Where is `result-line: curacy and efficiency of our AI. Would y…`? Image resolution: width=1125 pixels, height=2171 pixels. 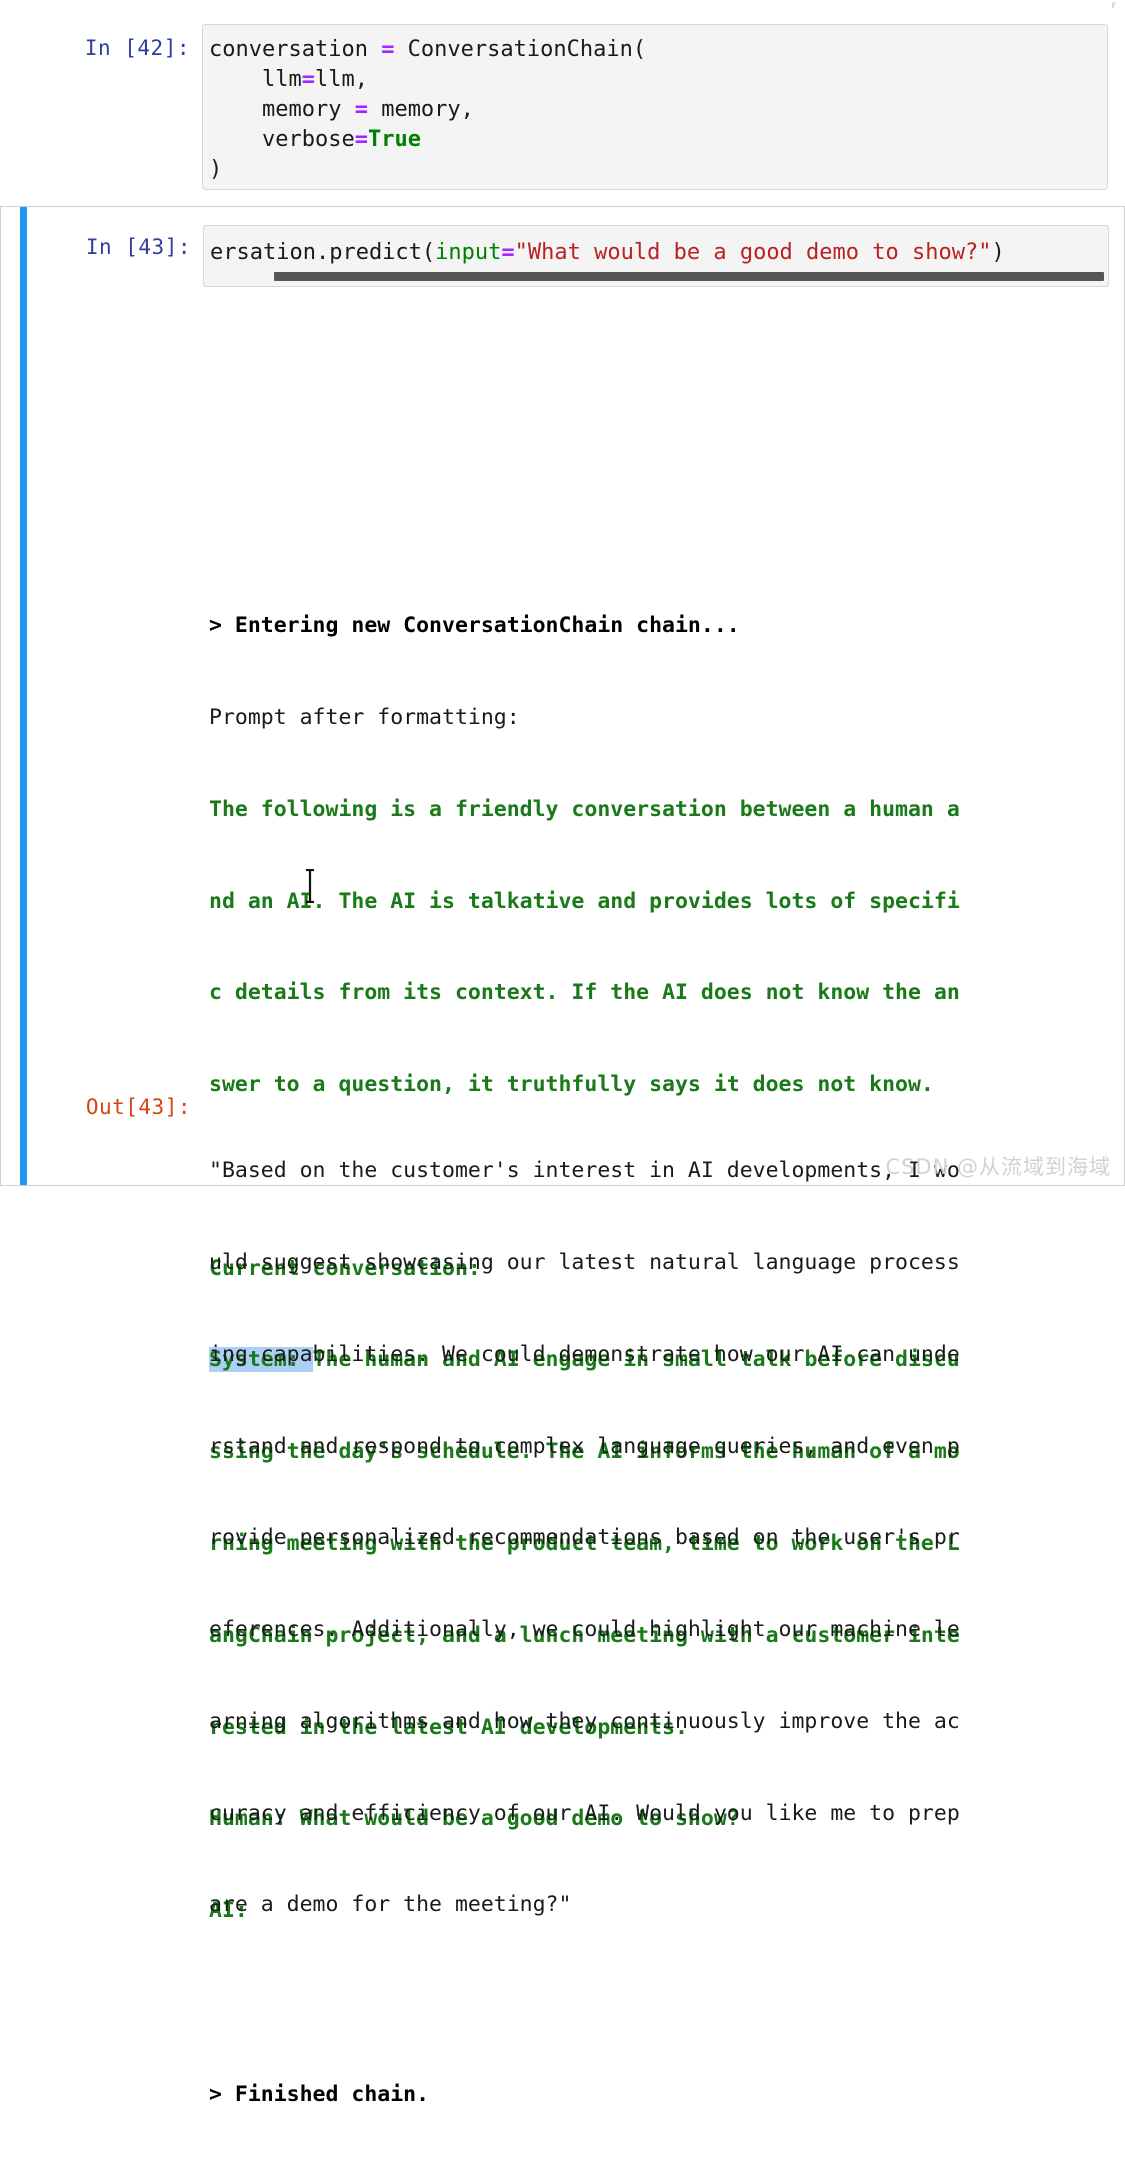 result-line: curacy and efficiency of our AI. Would y… is located at coordinates (584, 1813).